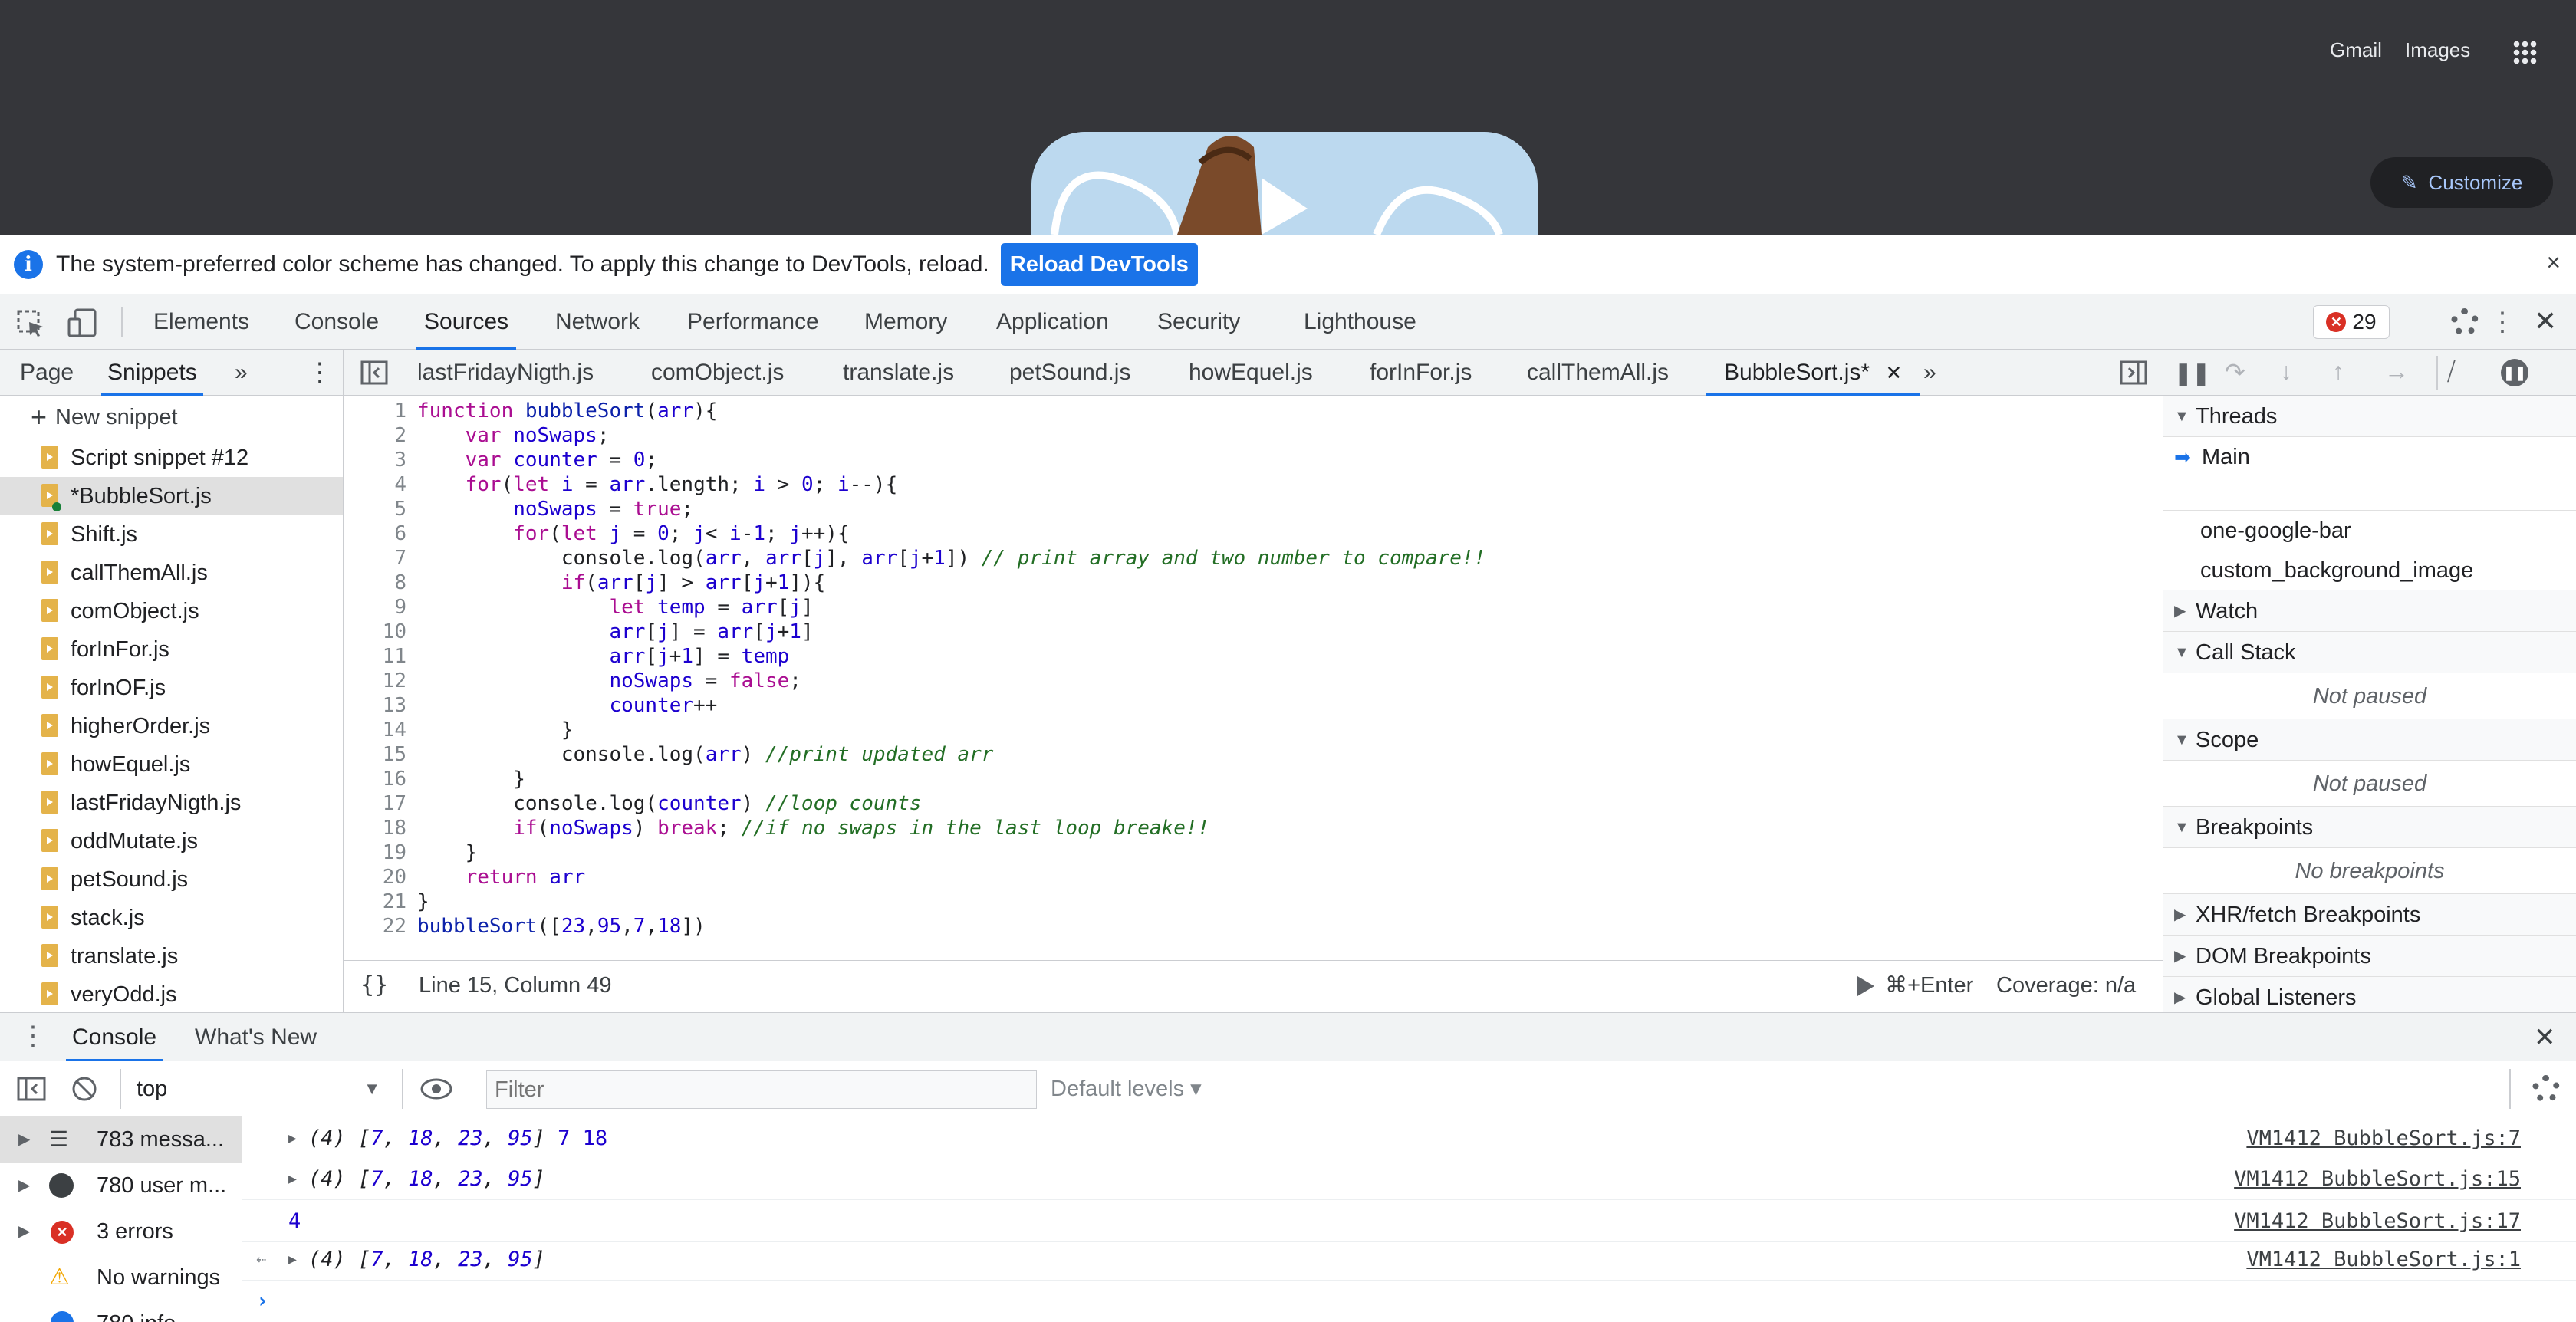 Image resolution: width=2576 pixels, height=1322 pixels. What do you see at coordinates (500, 460) in the screenshot?
I see `code-line: 3 var counter = 0;` at bounding box center [500, 460].